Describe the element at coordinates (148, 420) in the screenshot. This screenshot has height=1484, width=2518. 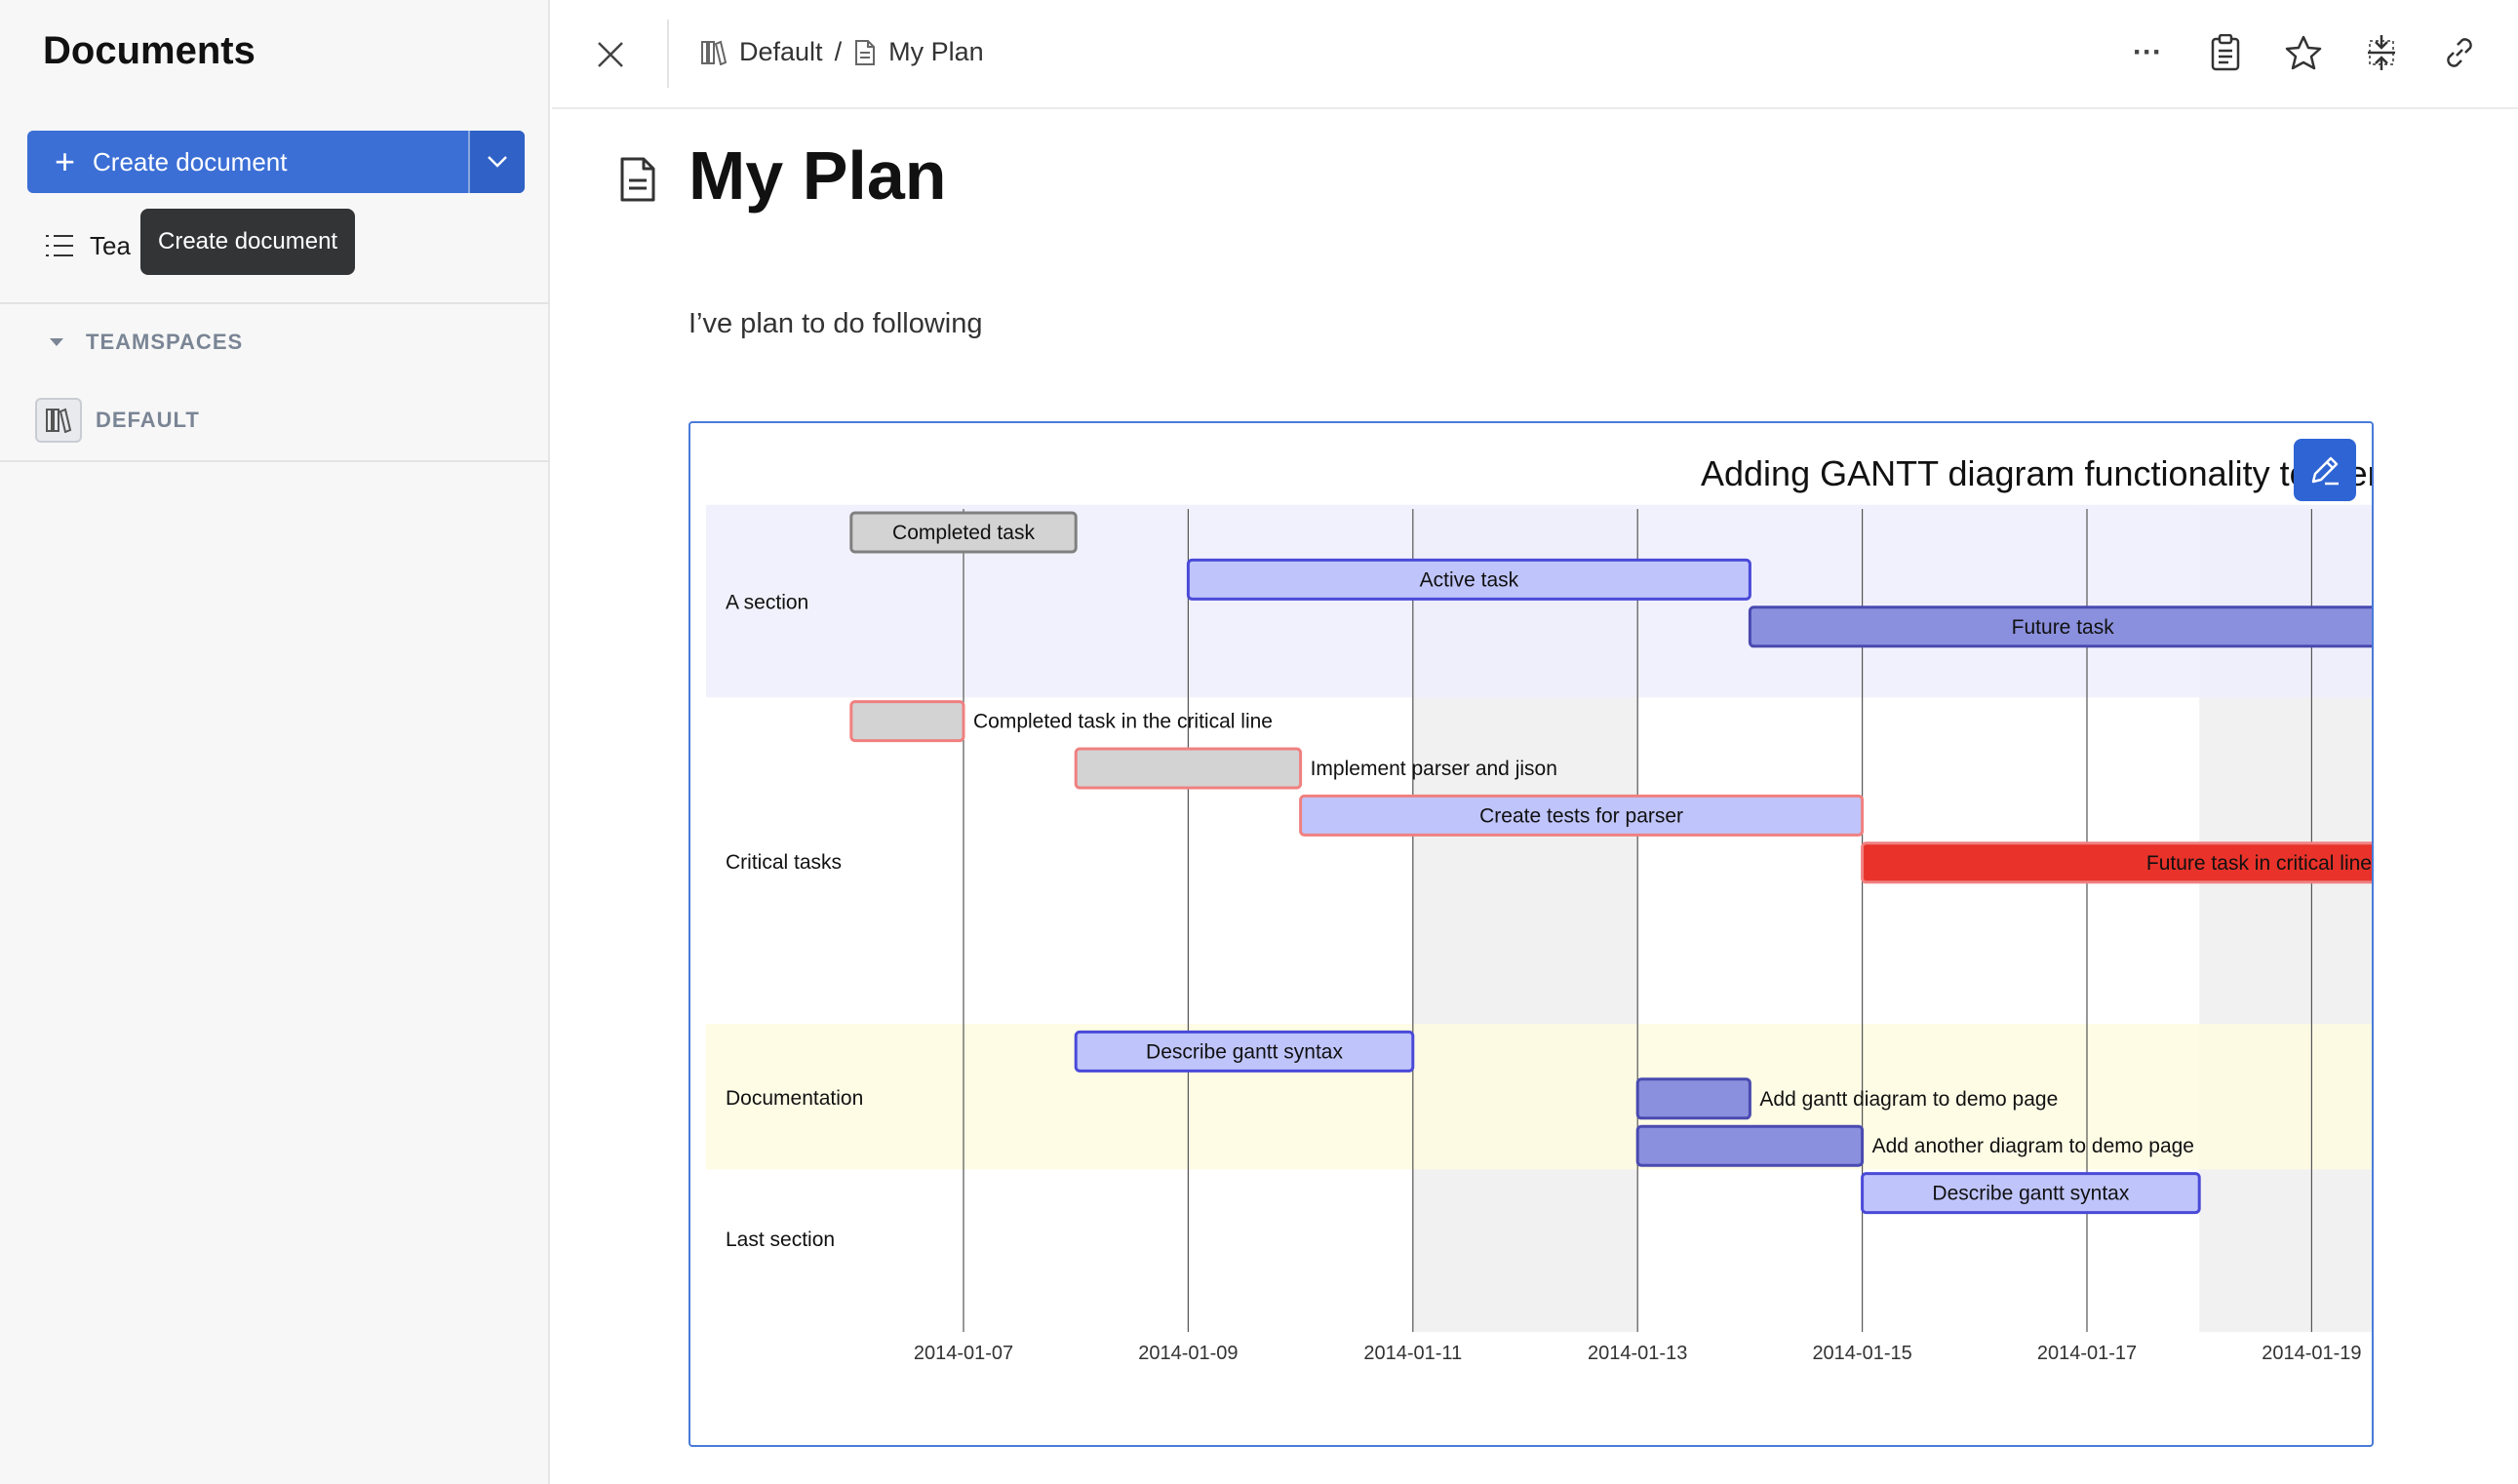
I see `teamspace-name: DEFAULT` at that location.